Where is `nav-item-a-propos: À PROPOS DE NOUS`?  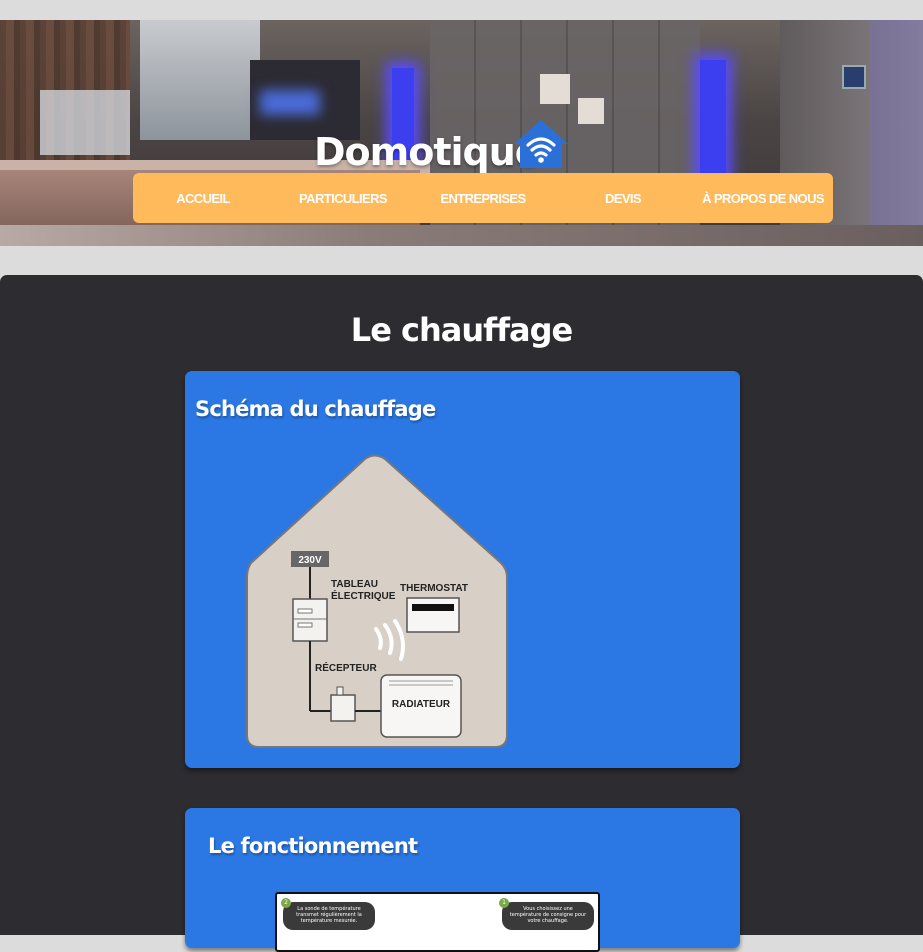 nav-item-a-propos: À PROPOS DE NOUS is located at coordinates (763, 198).